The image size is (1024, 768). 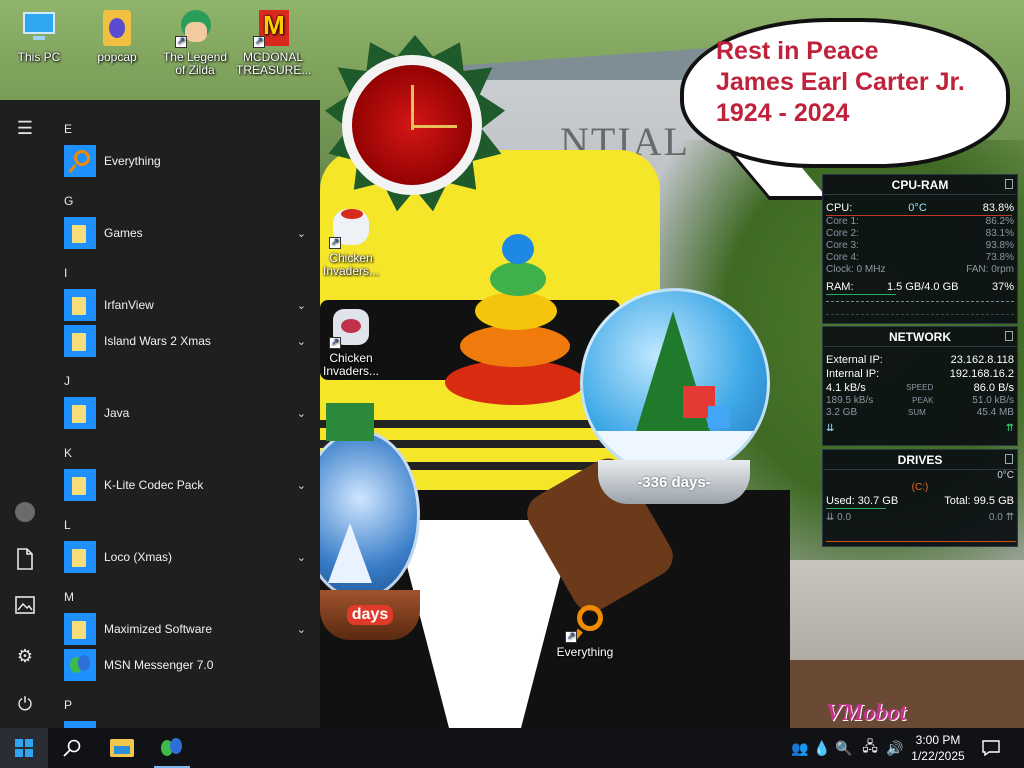 I want to click on small-globe-days: days, so click(x=370, y=615).